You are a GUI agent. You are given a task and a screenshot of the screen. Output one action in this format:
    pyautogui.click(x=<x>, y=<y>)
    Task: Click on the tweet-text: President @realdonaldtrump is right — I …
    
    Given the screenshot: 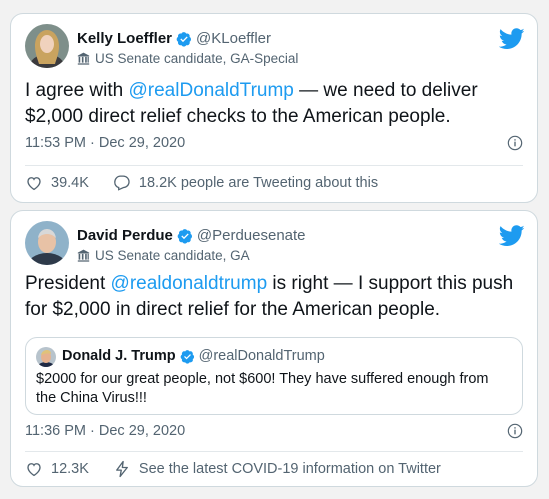 What is the action you would take?
    pyautogui.click(x=274, y=297)
    